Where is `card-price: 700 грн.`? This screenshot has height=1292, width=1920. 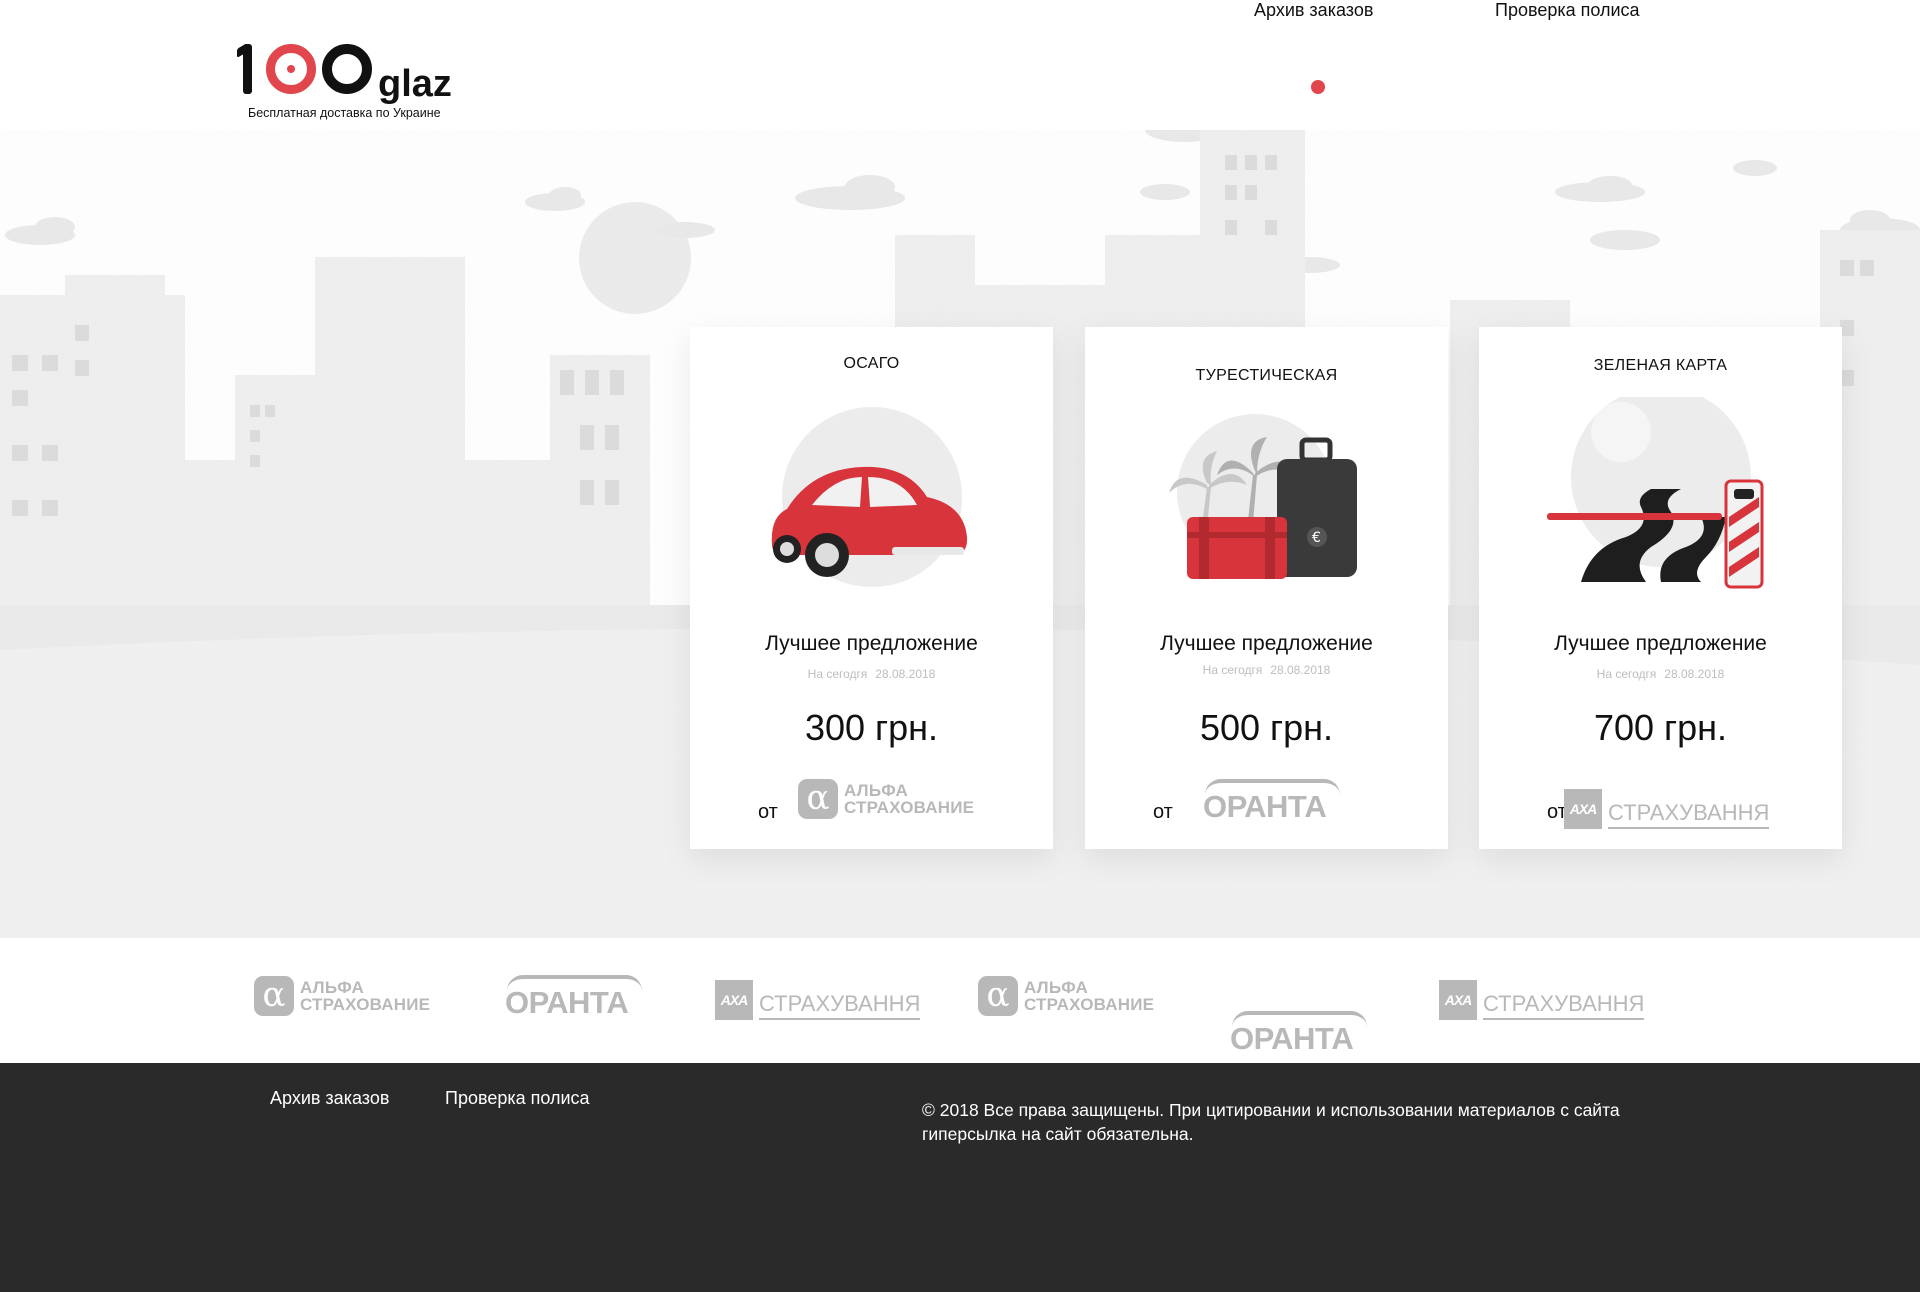 card-price: 700 грн. is located at coordinates (1660, 727).